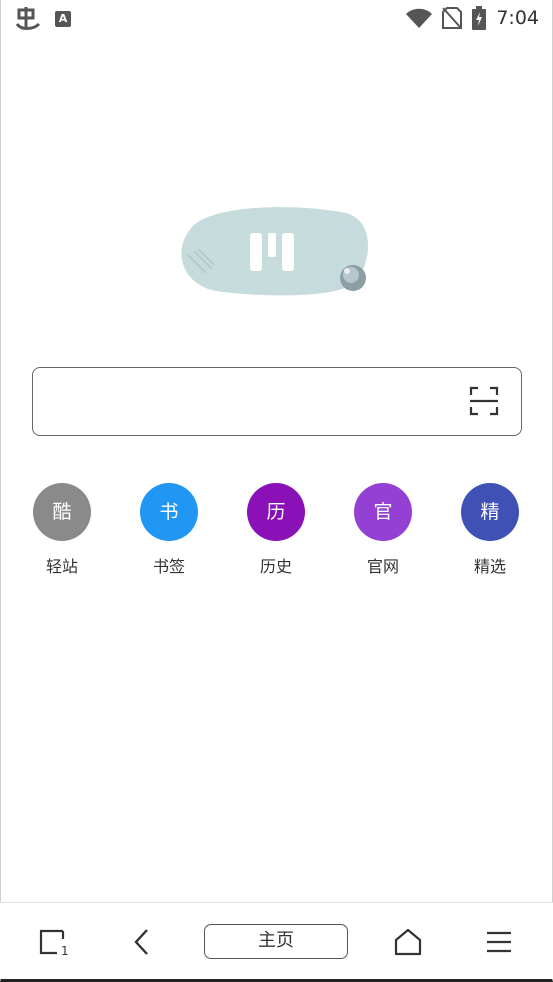 This screenshot has width=553, height=982. Describe the element at coordinates (484, 401) in the screenshot. I see `scan-qr-icon` at that location.